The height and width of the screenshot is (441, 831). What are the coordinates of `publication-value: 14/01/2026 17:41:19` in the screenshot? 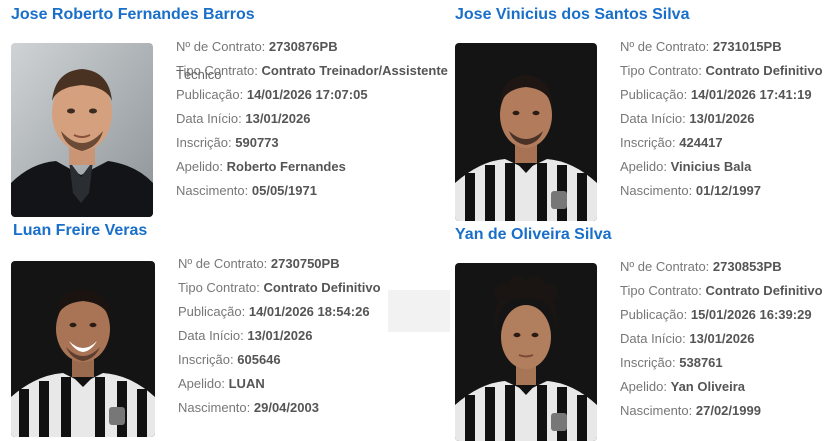 It's located at (751, 94).